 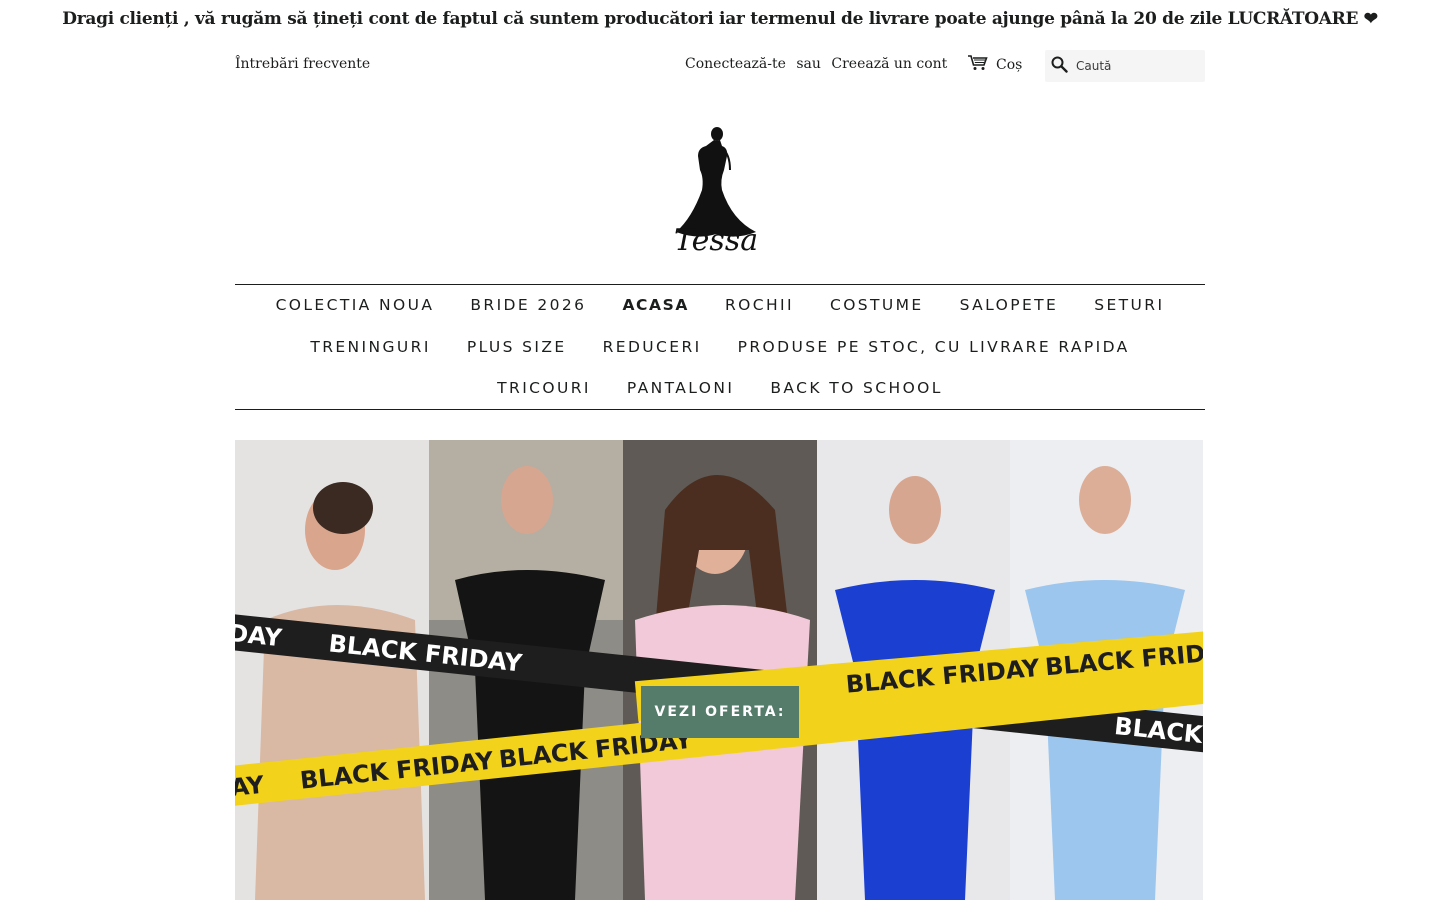 I want to click on nav-link-produse-pe-stoc-cu-livrare-rapida: PRODUSE PE STOC, CU LIVRARE RAPIDA, so click(x=934, y=347).